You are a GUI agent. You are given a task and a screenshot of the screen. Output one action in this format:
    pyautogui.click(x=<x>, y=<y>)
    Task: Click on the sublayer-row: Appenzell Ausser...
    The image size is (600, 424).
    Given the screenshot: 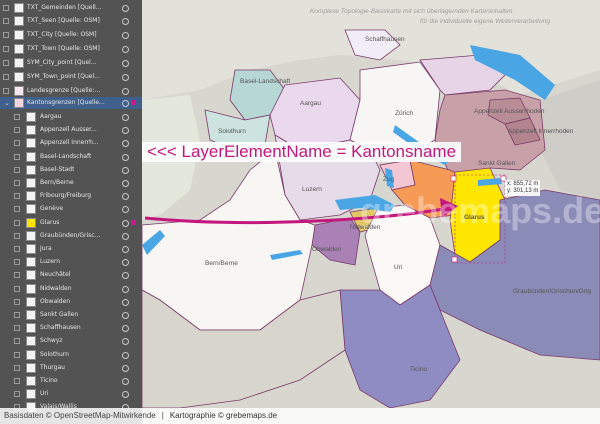 What is the action you would take?
    pyautogui.click(x=71, y=130)
    